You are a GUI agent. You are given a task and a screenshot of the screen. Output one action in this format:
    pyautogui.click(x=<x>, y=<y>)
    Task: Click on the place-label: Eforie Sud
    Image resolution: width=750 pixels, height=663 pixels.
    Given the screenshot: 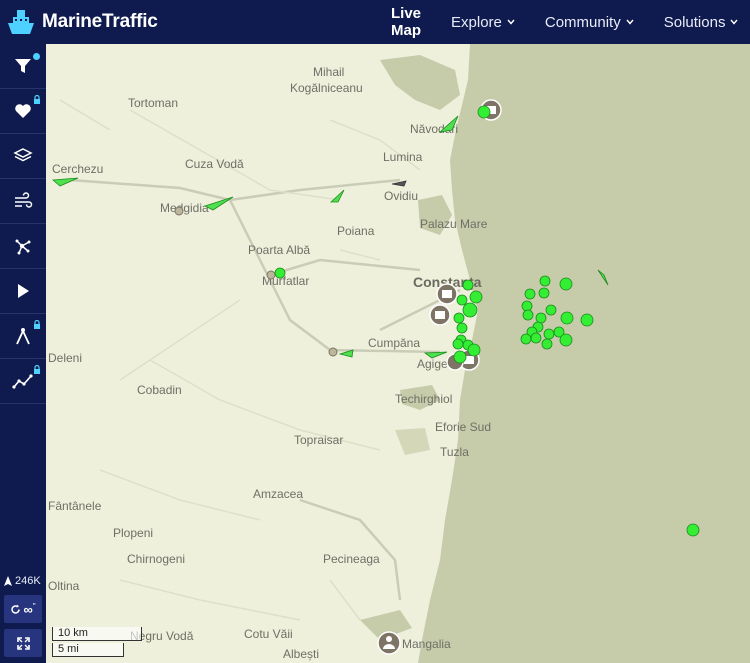 What is the action you would take?
    pyautogui.click(x=463, y=427)
    